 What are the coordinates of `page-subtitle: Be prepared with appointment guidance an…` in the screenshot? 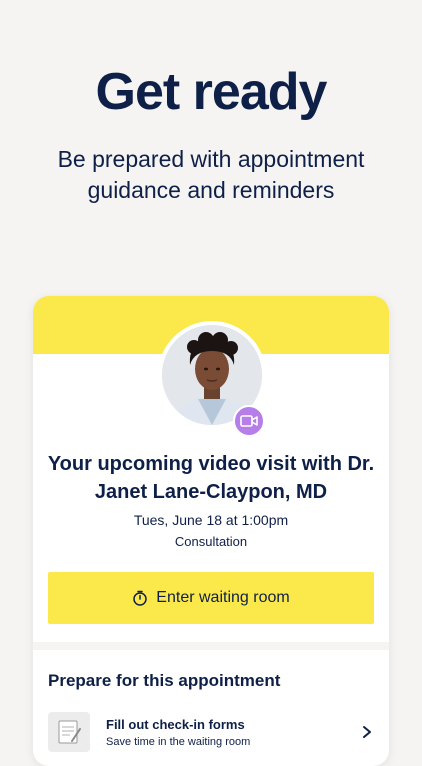 It's located at (211, 174).